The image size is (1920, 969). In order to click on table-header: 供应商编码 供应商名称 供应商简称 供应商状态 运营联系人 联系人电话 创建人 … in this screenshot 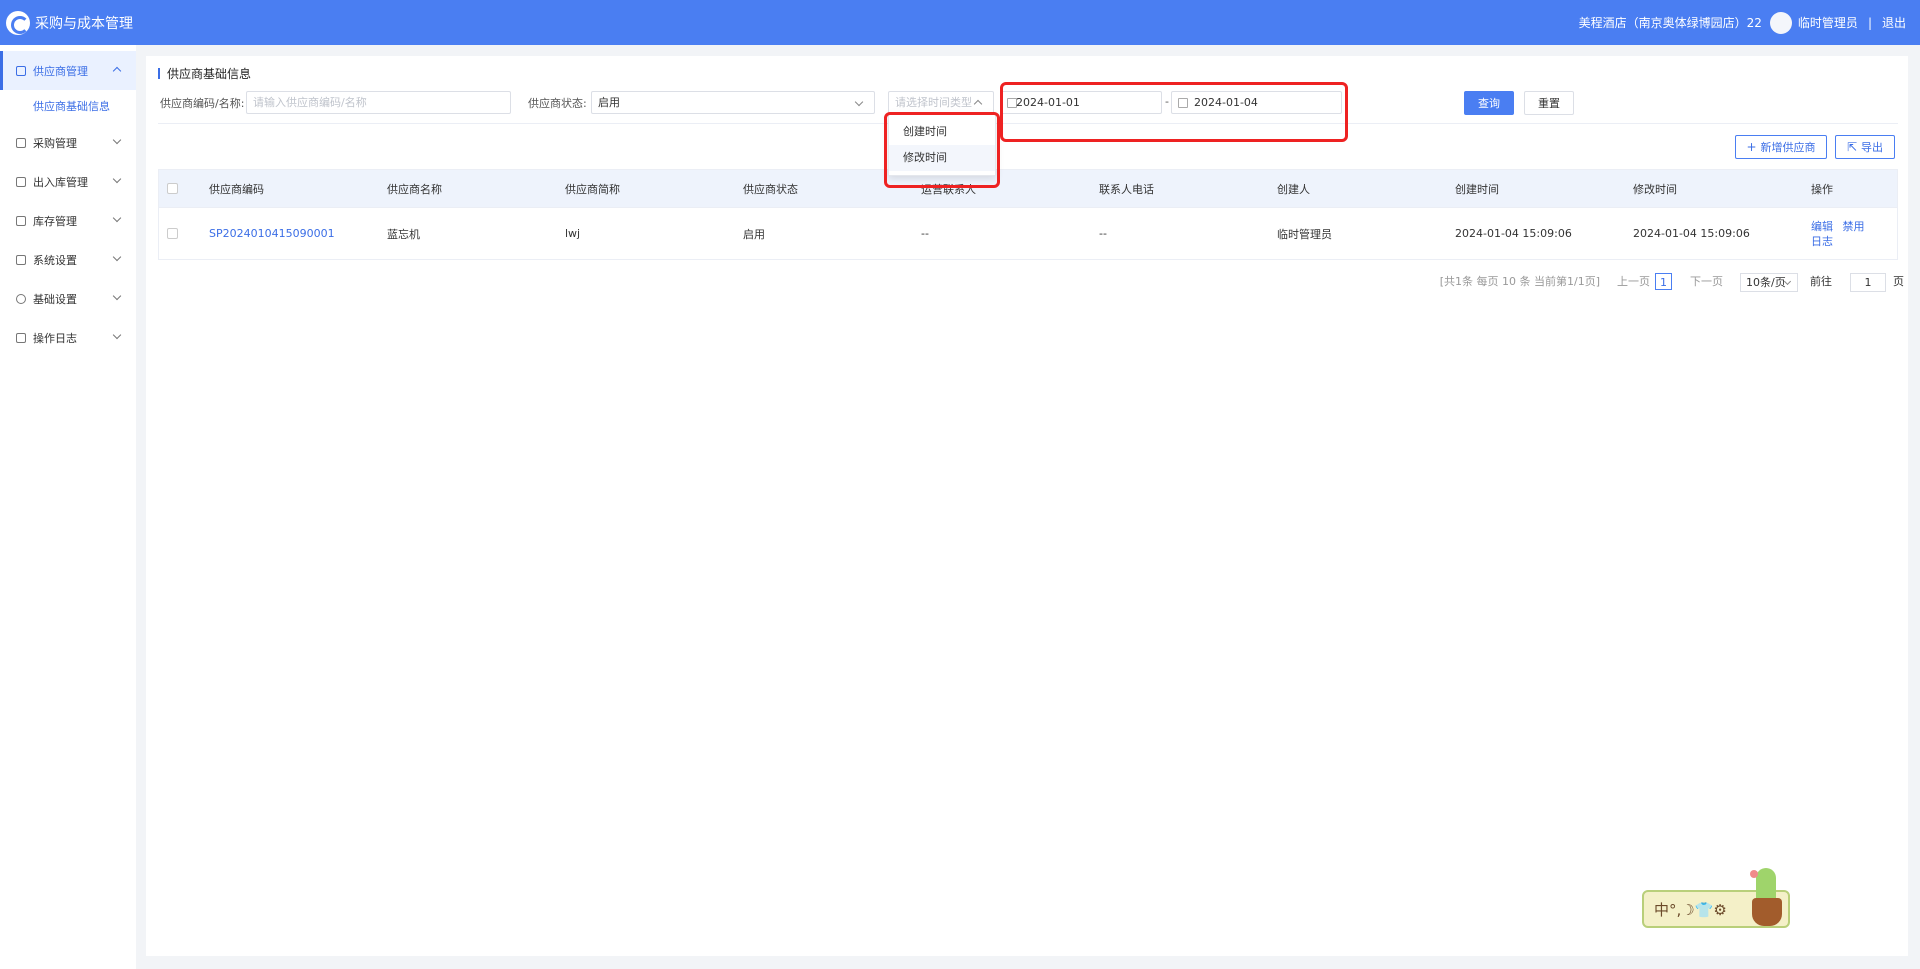, I will do `click(1028, 188)`.